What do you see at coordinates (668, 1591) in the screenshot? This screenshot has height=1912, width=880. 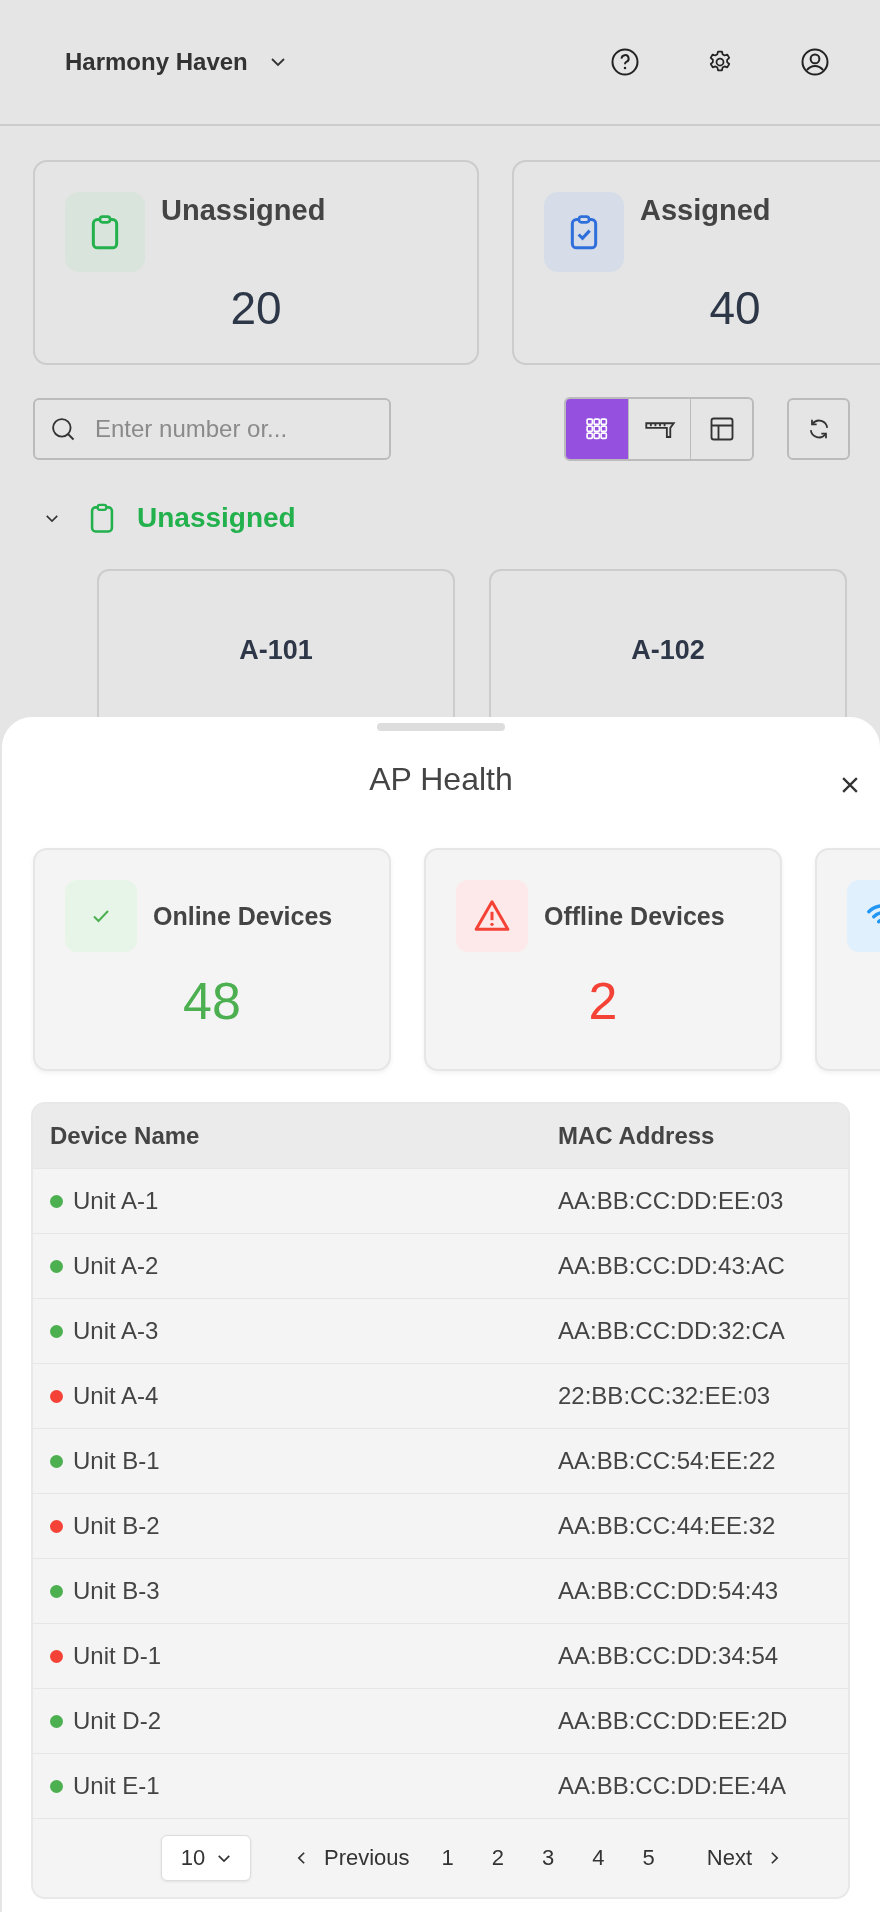 I see `mac-address: AA:BB:CC:DD:54:43` at bounding box center [668, 1591].